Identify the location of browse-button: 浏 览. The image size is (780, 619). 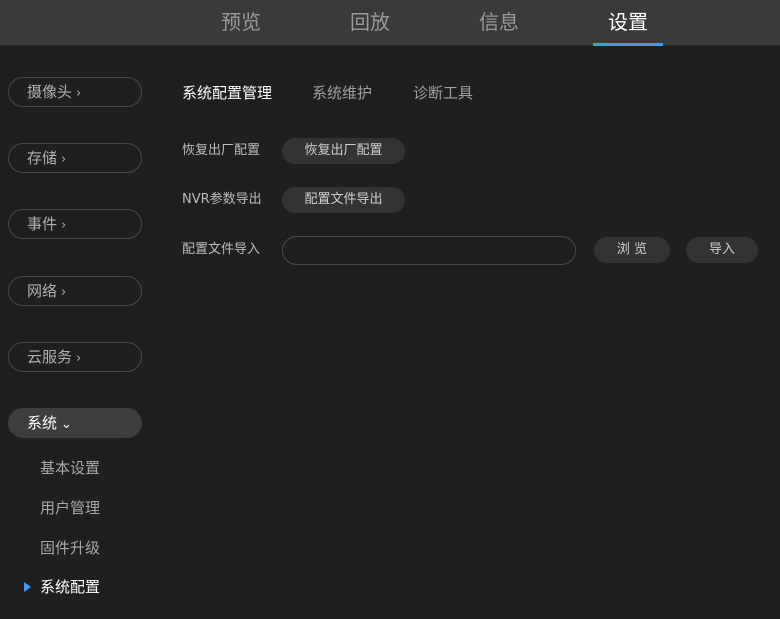
(632, 250).